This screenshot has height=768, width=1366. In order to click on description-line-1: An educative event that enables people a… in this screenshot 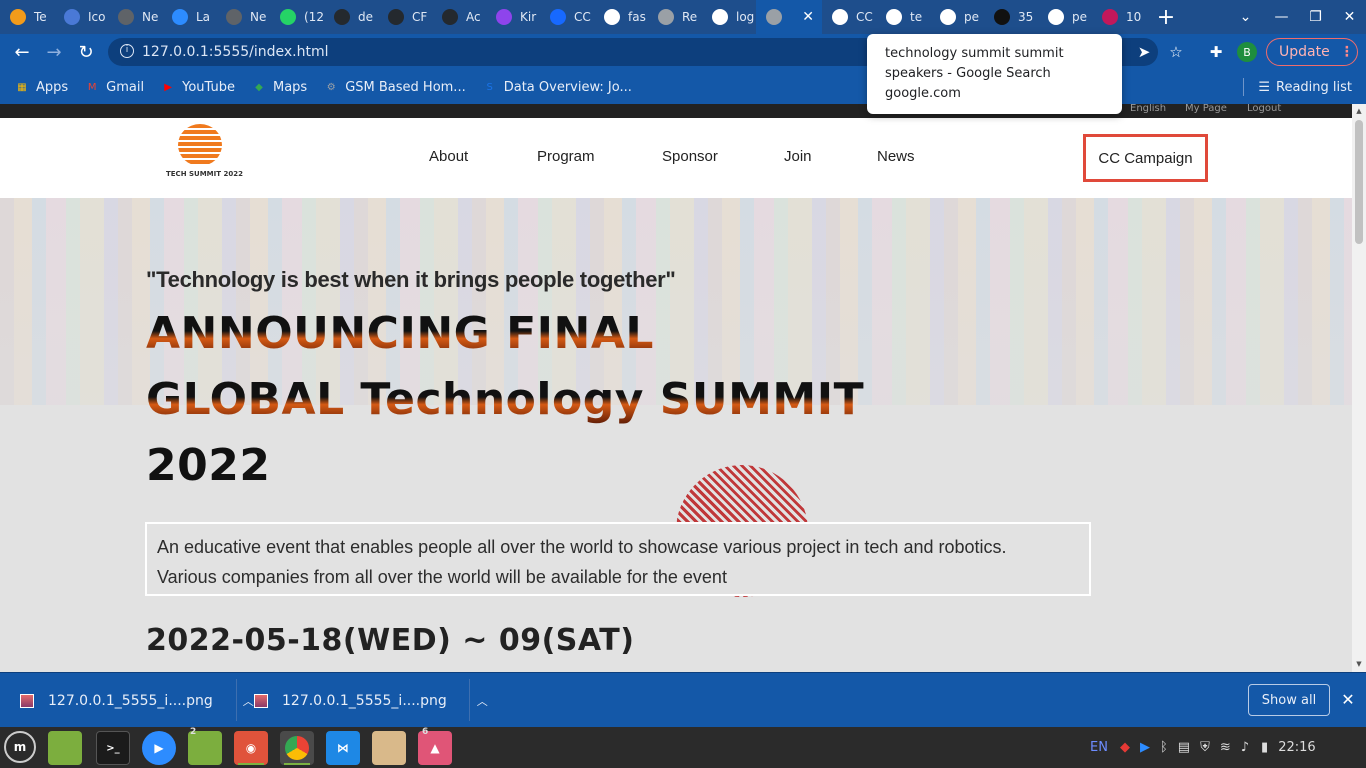, I will do `click(582, 547)`.